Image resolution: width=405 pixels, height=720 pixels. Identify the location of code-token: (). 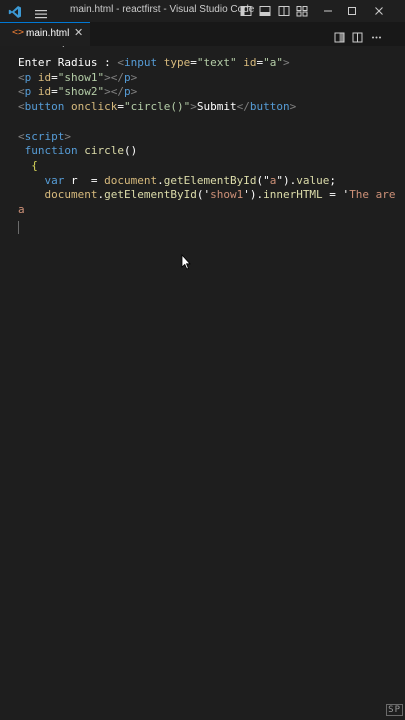
(130, 151).